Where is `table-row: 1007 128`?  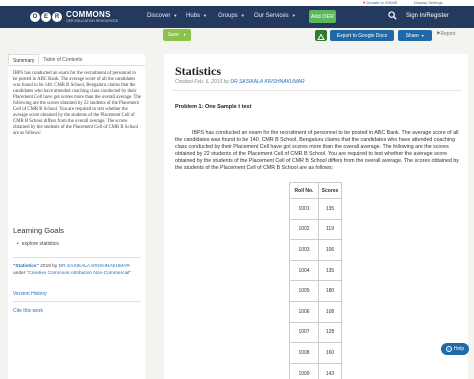 table-row: 1007 128 is located at coordinates (315, 332).